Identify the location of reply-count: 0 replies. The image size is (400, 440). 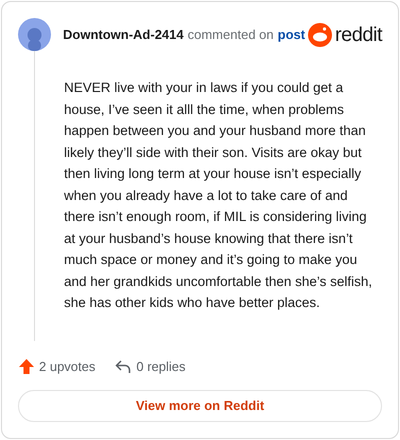
(161, 367).